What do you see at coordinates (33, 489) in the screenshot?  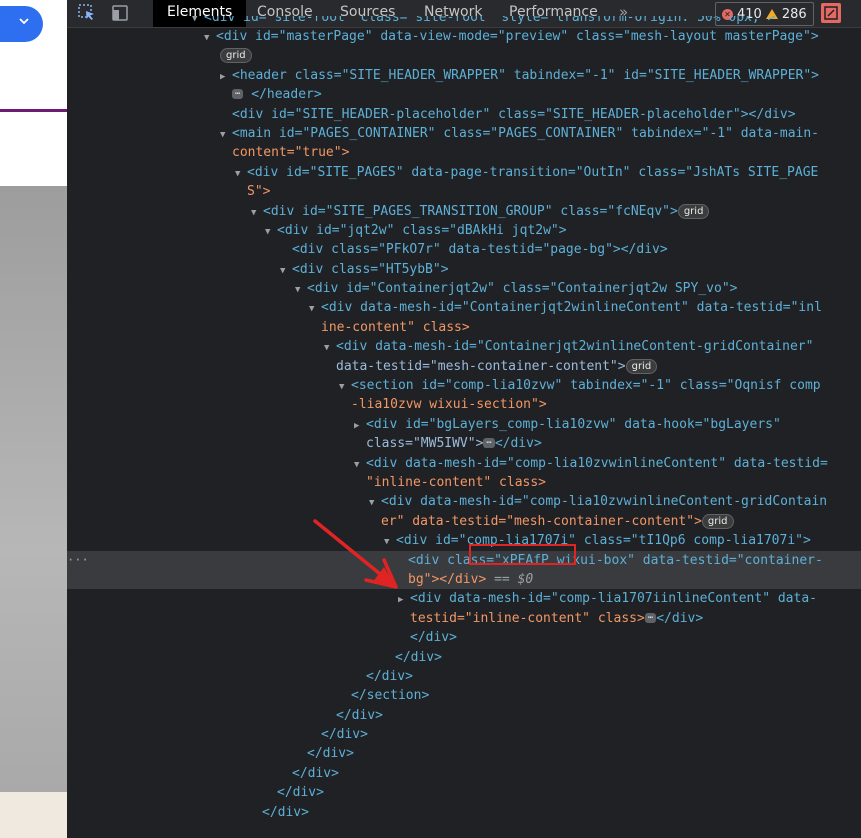 I see `page-section-background` at bounding box center [33, 489].